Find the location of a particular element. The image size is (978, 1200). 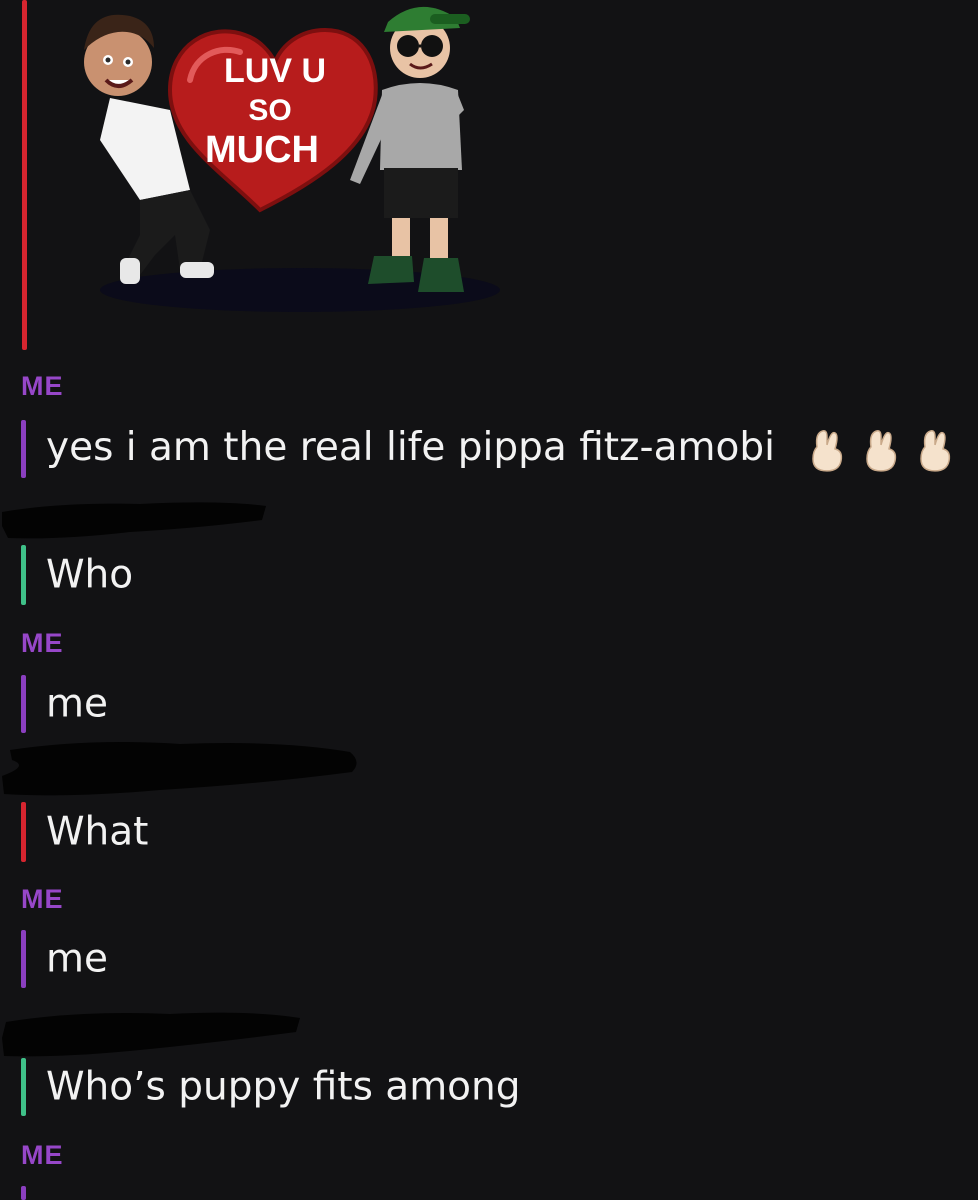

message-text-row: yes i am the real life pippa fitz-amobi is located at coordinates (506, 449).